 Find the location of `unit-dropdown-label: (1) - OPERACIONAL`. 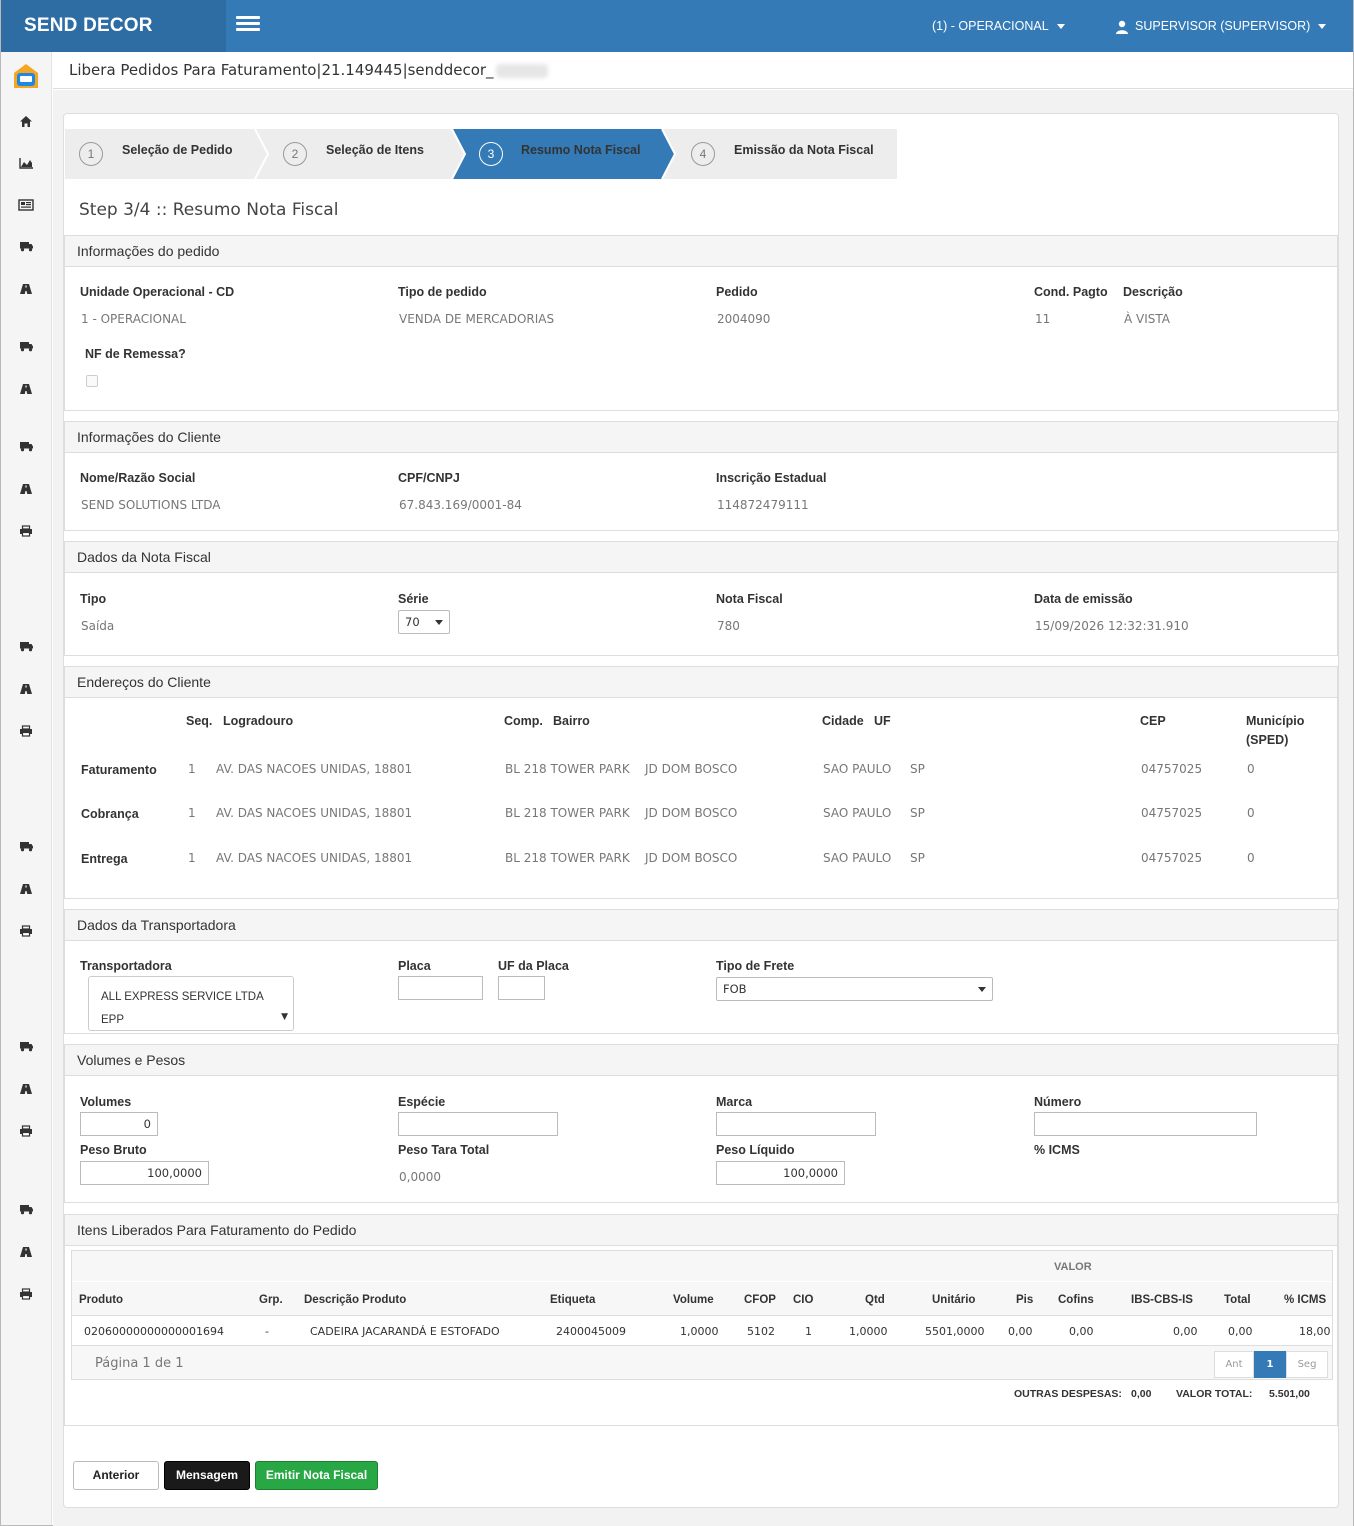

unit-dropdown-label: (1) - OPERACIONAL is located at coordinates (990, 26).